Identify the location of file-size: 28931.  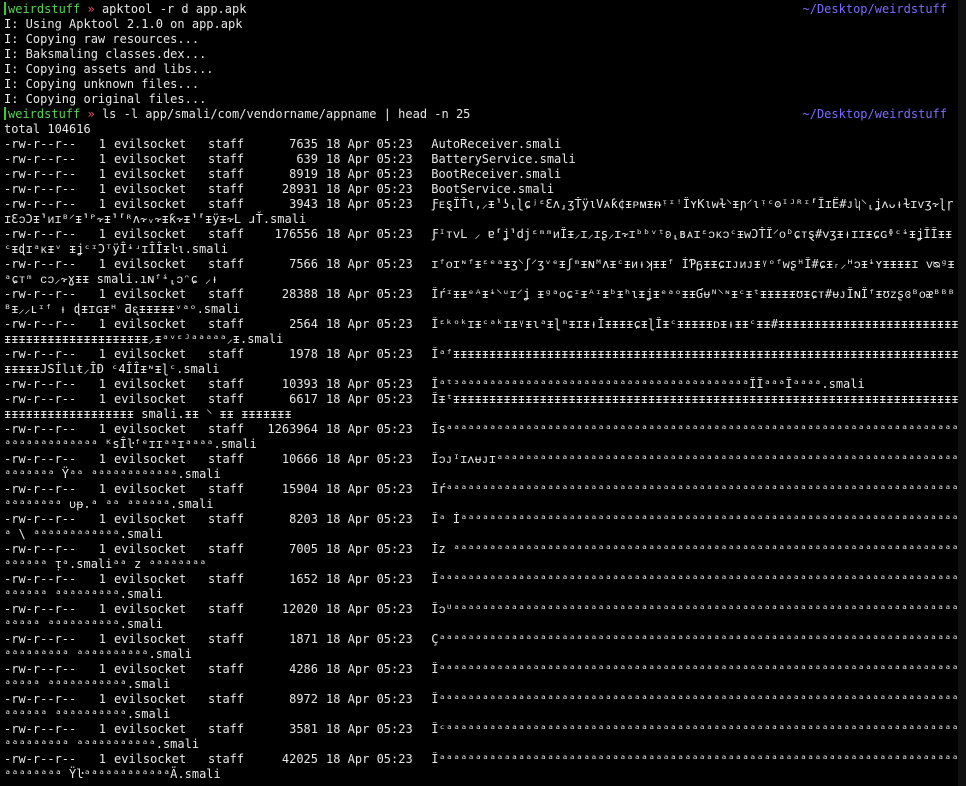
(299, 189).